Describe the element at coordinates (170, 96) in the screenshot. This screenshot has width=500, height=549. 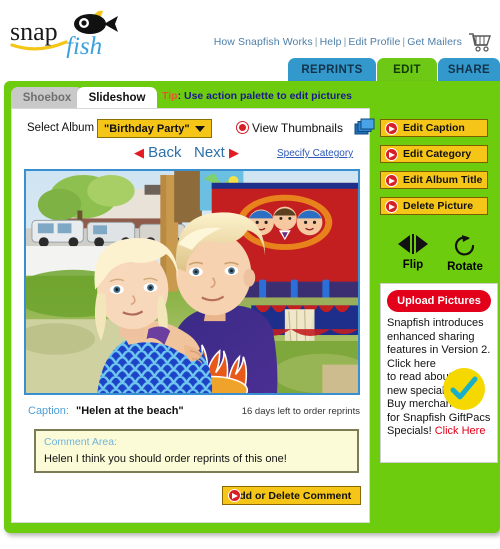
I see `tip-prefix: Tip` at that location.